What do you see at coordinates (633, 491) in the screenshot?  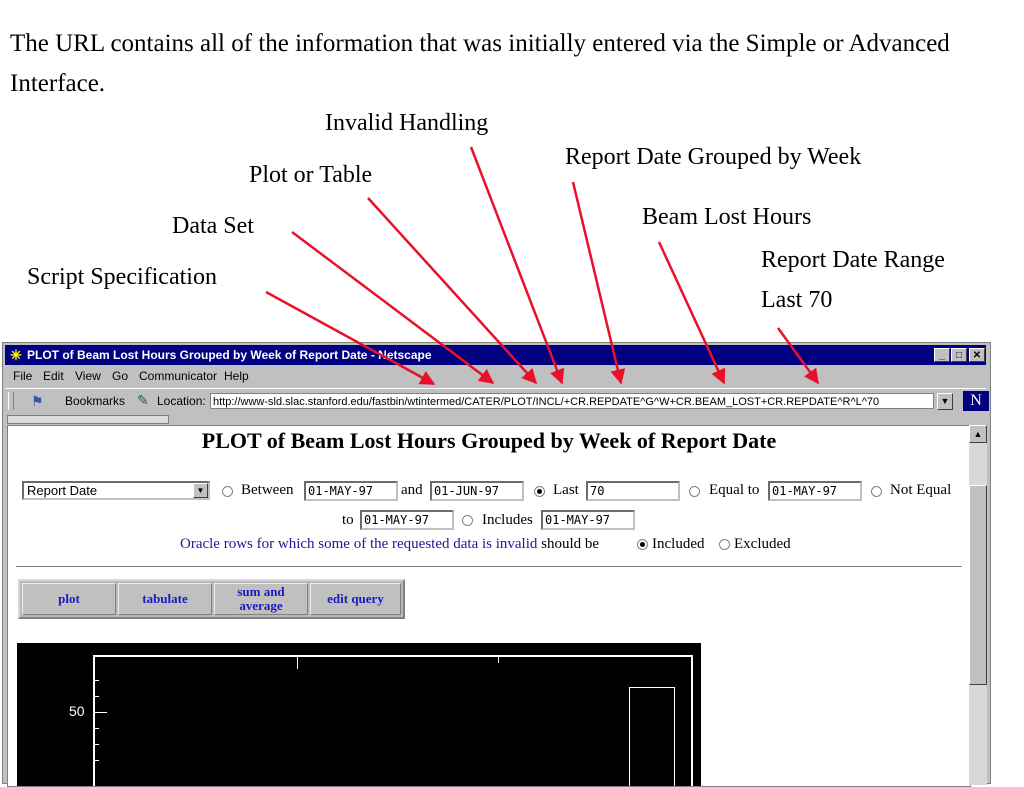 I see `last-value-field: 70` at bounding box center [633, 491].